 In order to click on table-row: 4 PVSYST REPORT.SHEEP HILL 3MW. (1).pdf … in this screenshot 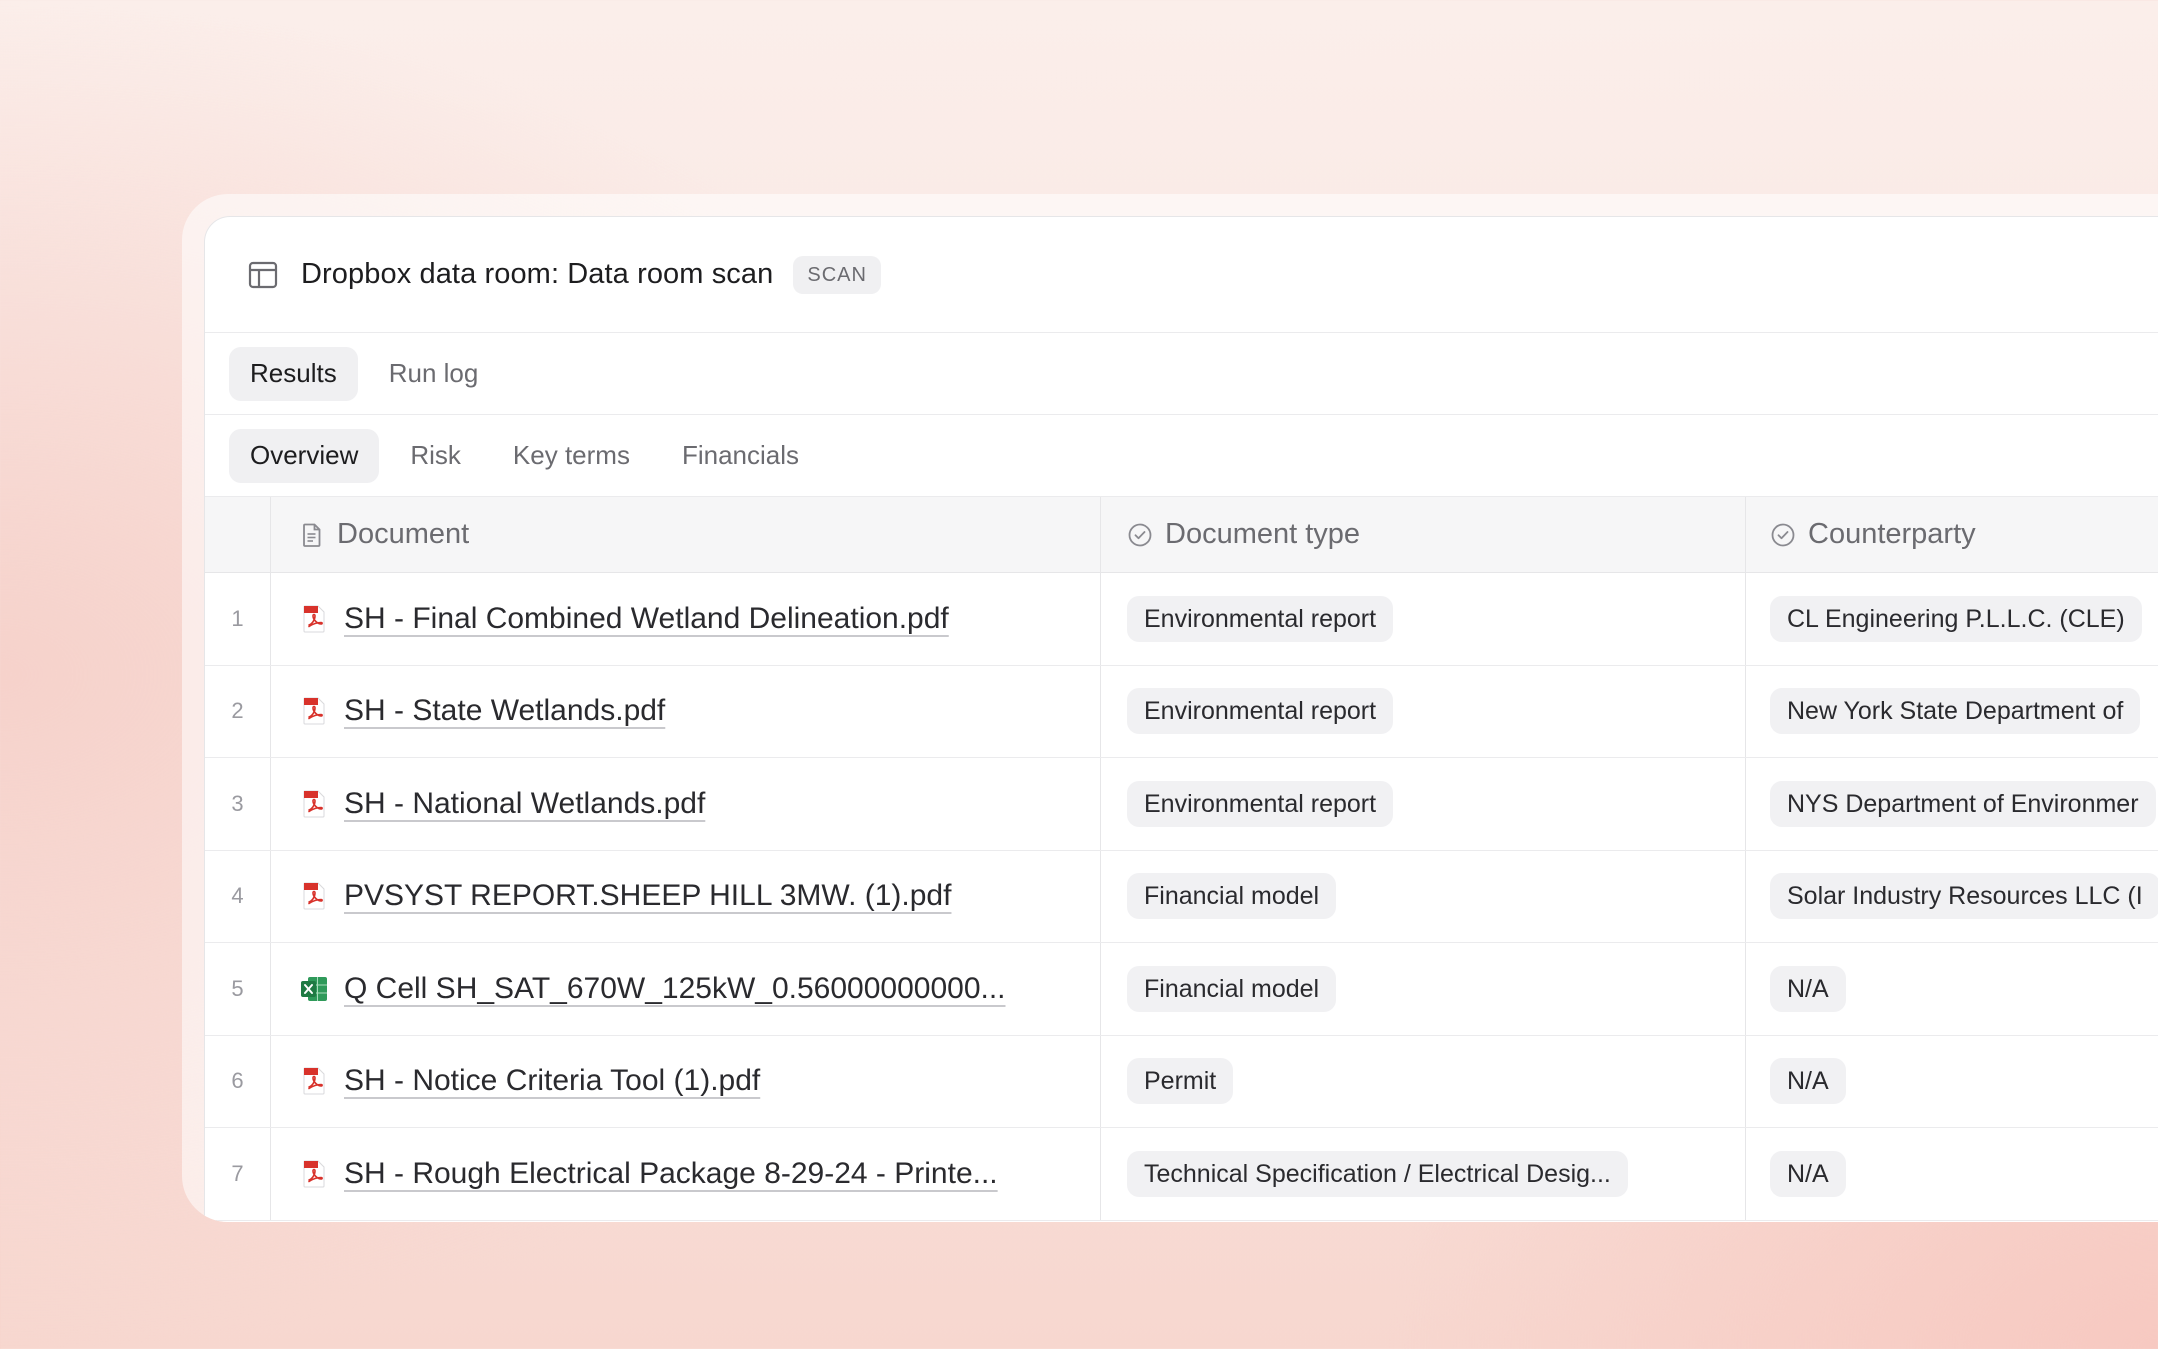, I will do `click(1181, 896)`.